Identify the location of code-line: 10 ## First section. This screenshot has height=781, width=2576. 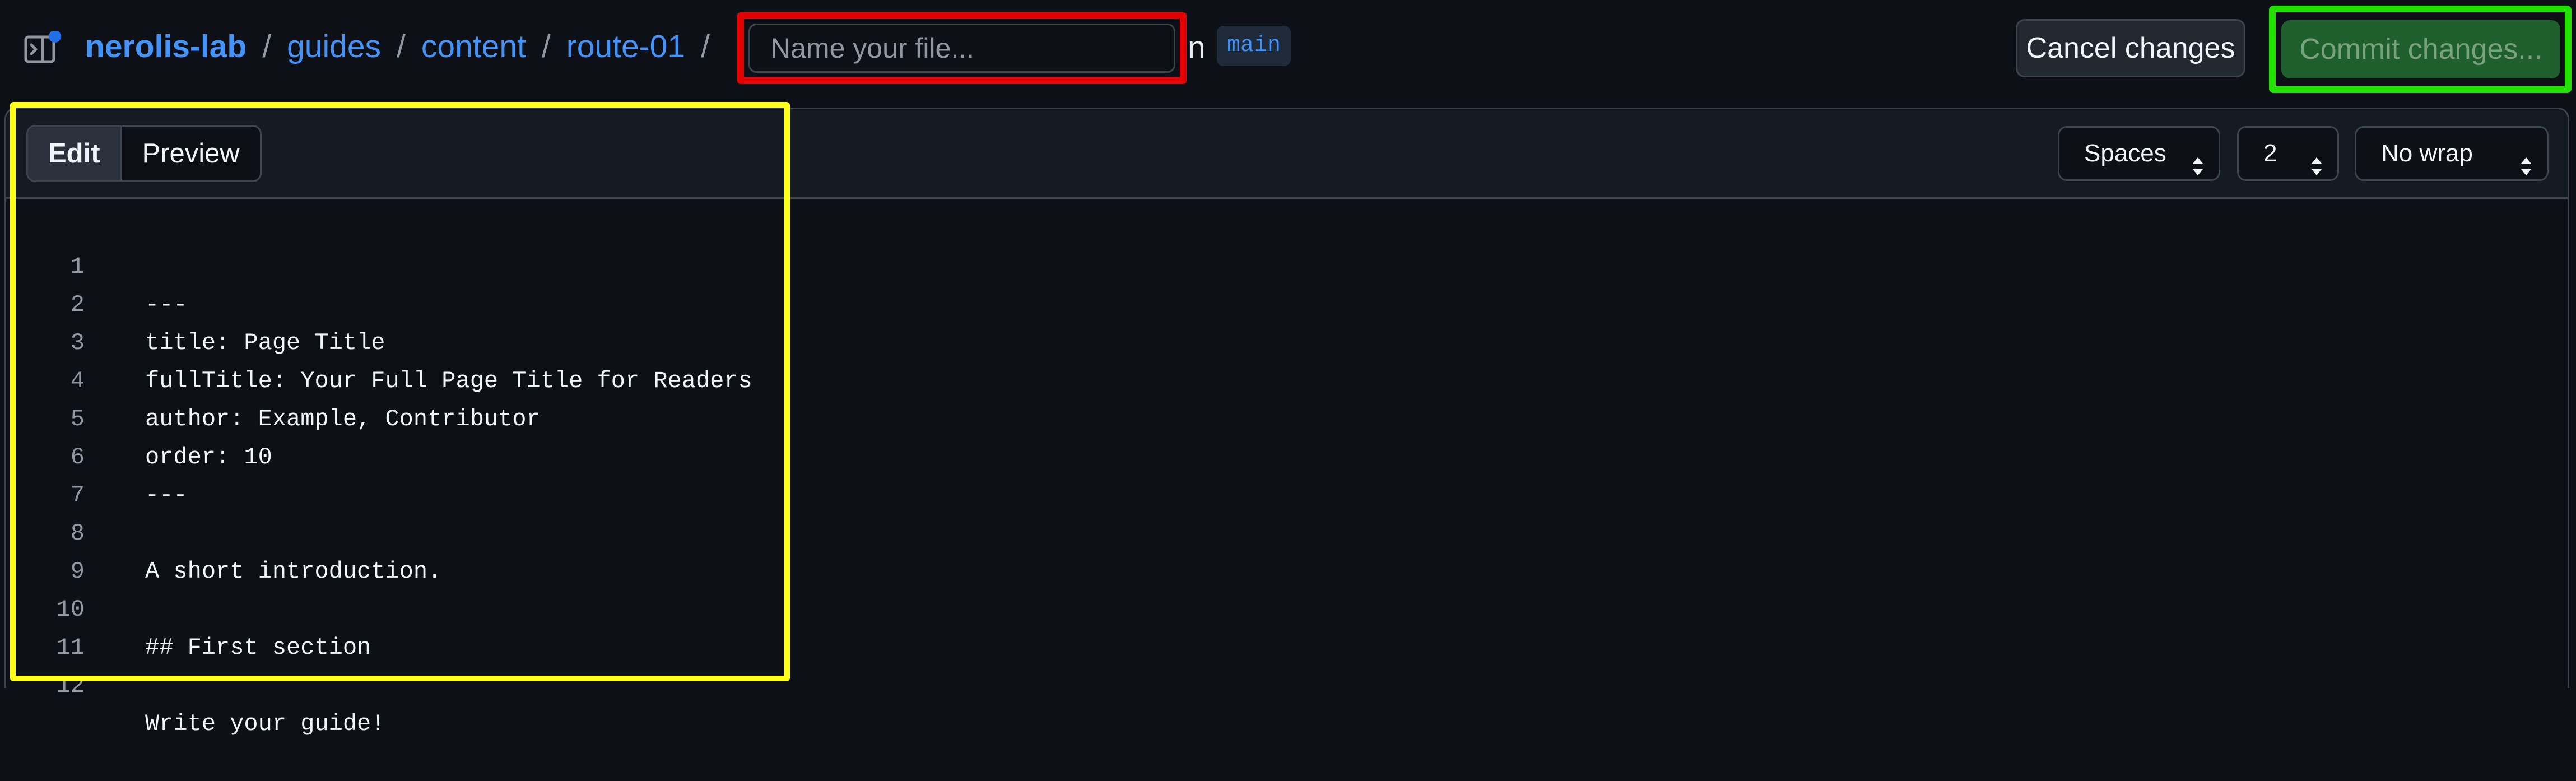
(1287, 606).